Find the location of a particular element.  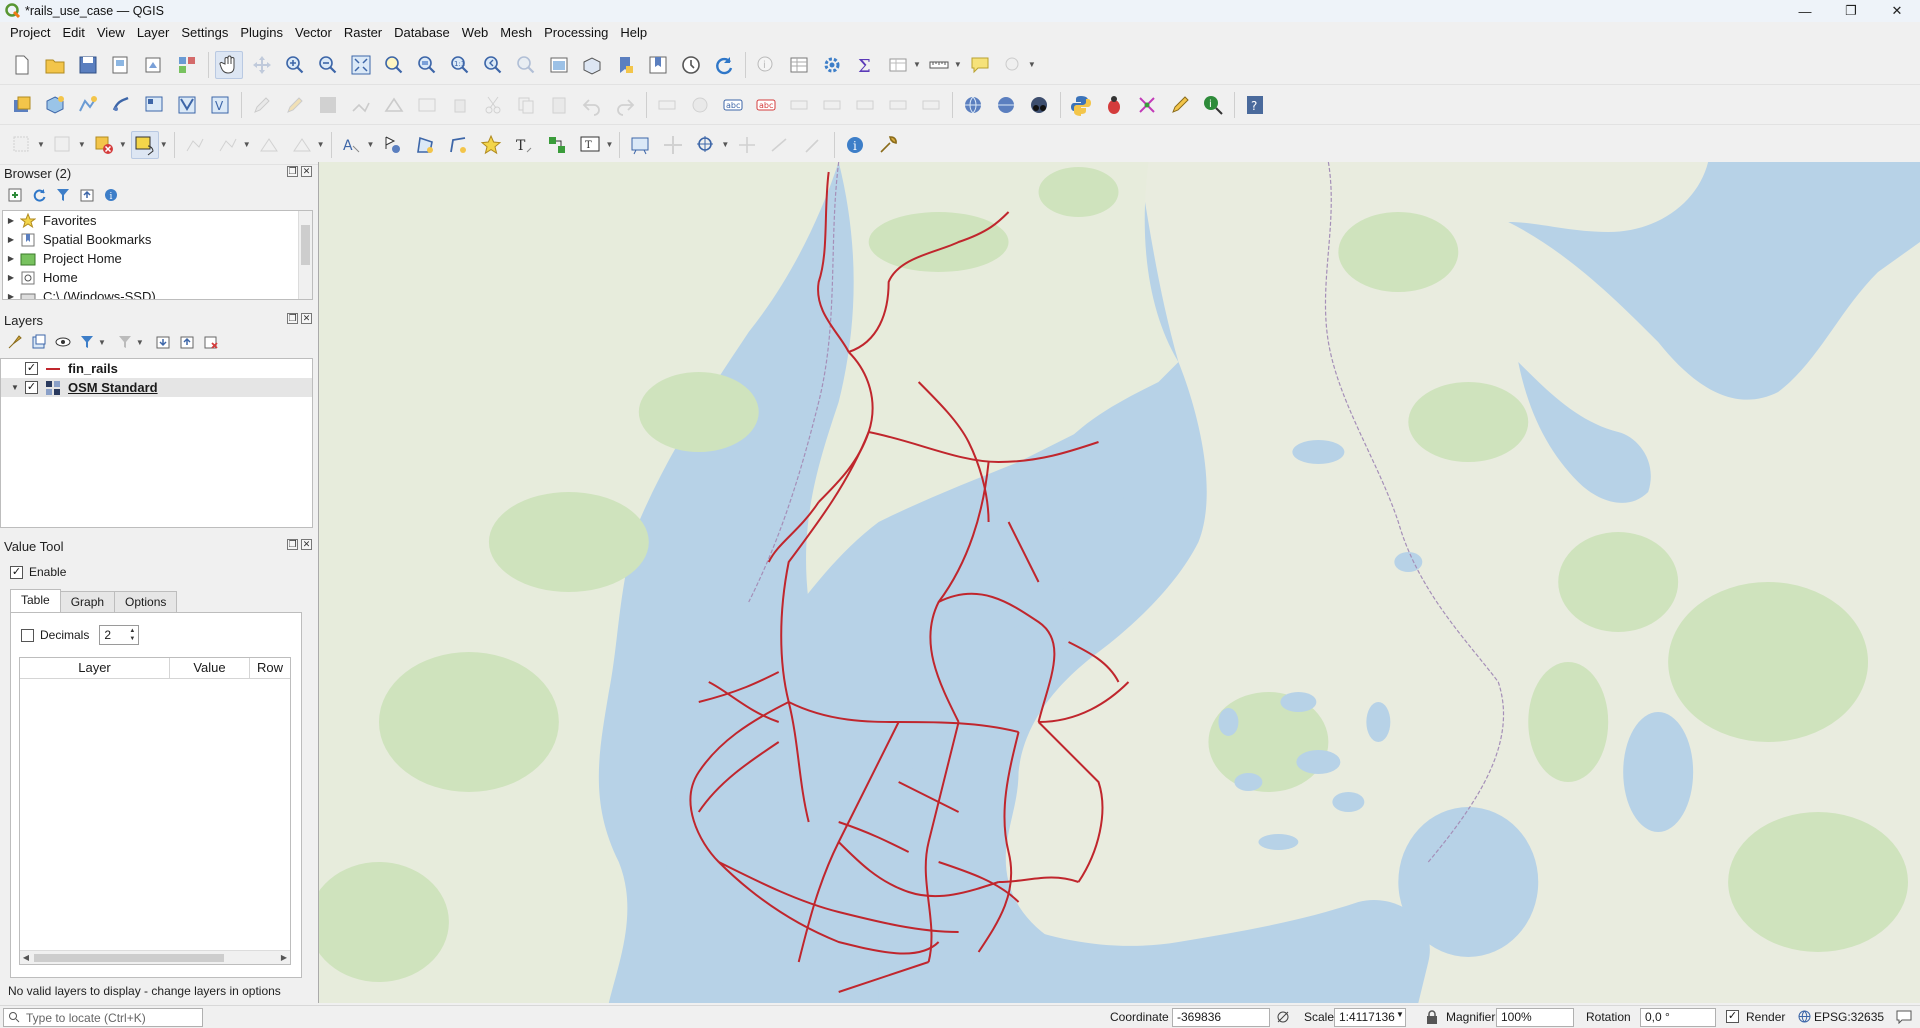

menu-mesh: Mesh is located at coordinates (516, 33).